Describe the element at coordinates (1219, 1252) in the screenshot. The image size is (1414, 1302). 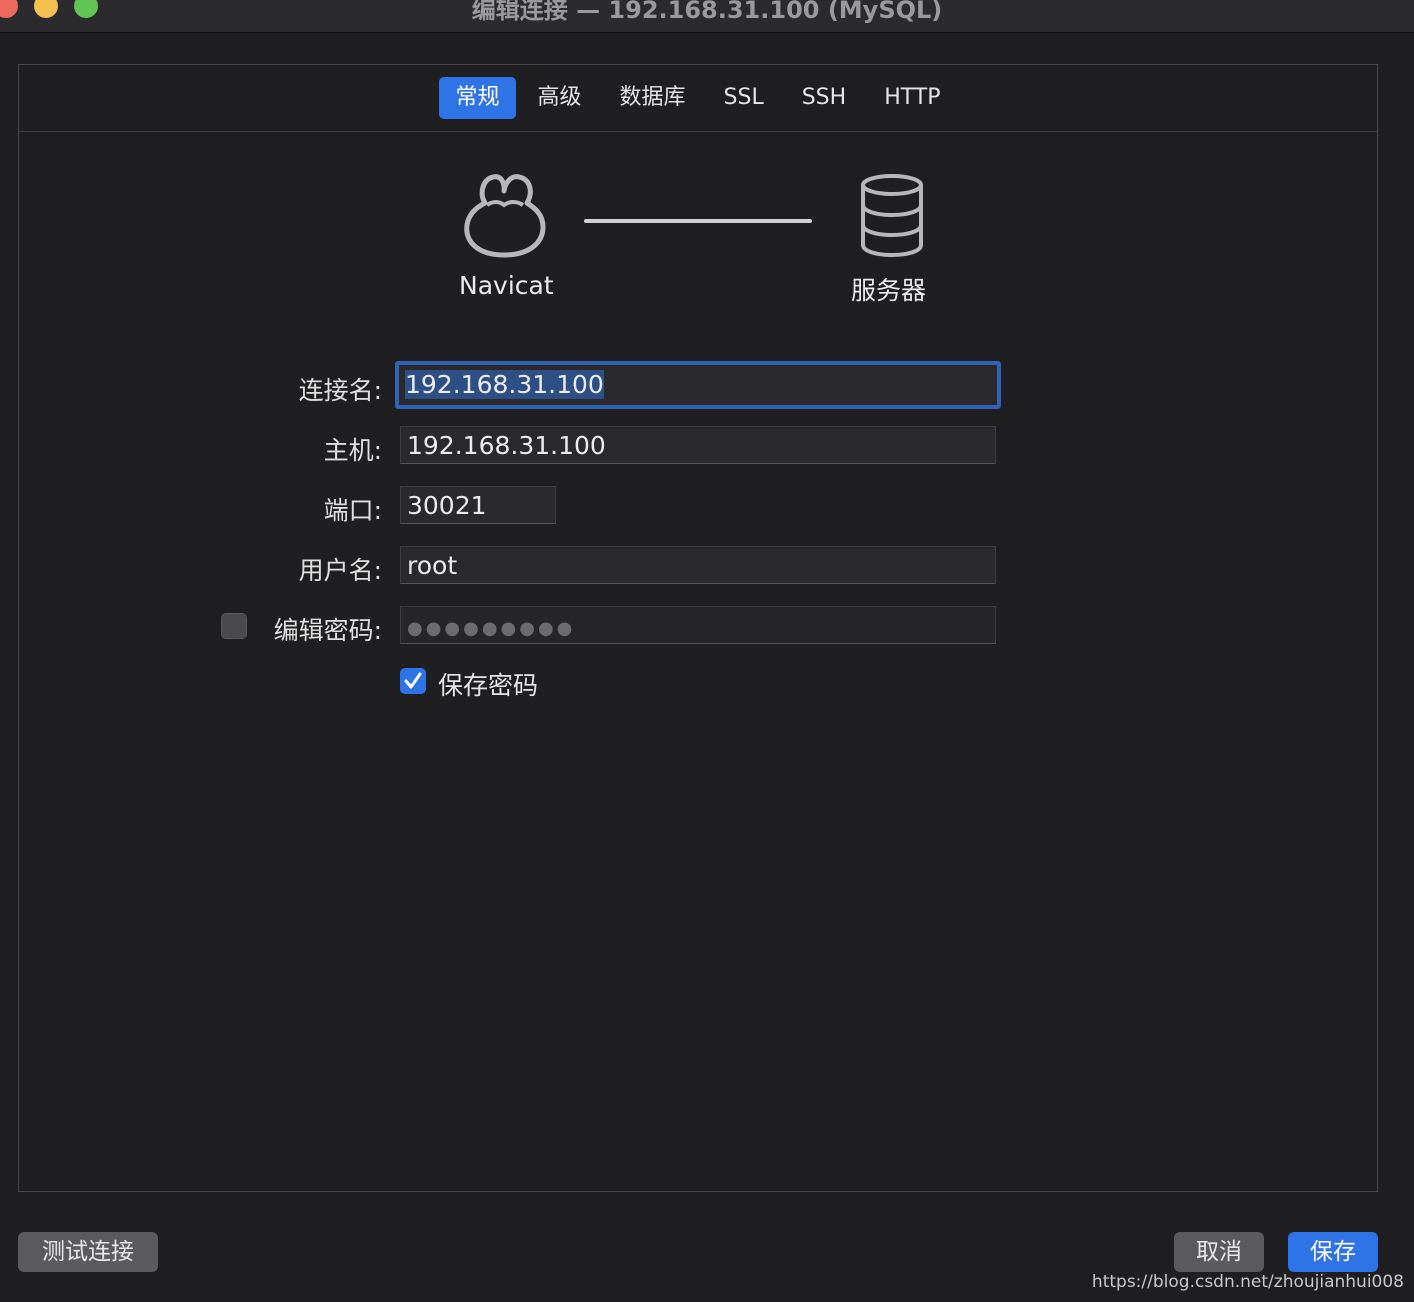
I see `cancel-button: 取消` at that location.